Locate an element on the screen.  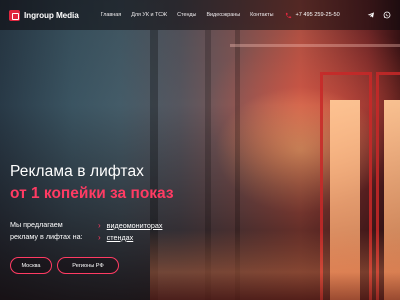
nav-item-video-screens: Видеоэкраны is located at coordinates (223, 15).